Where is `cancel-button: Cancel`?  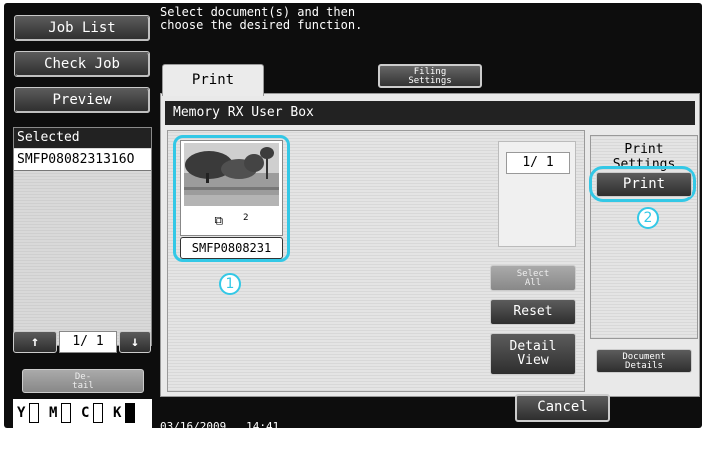
cancel-button: Cancel is located at coordinates (562, 408).